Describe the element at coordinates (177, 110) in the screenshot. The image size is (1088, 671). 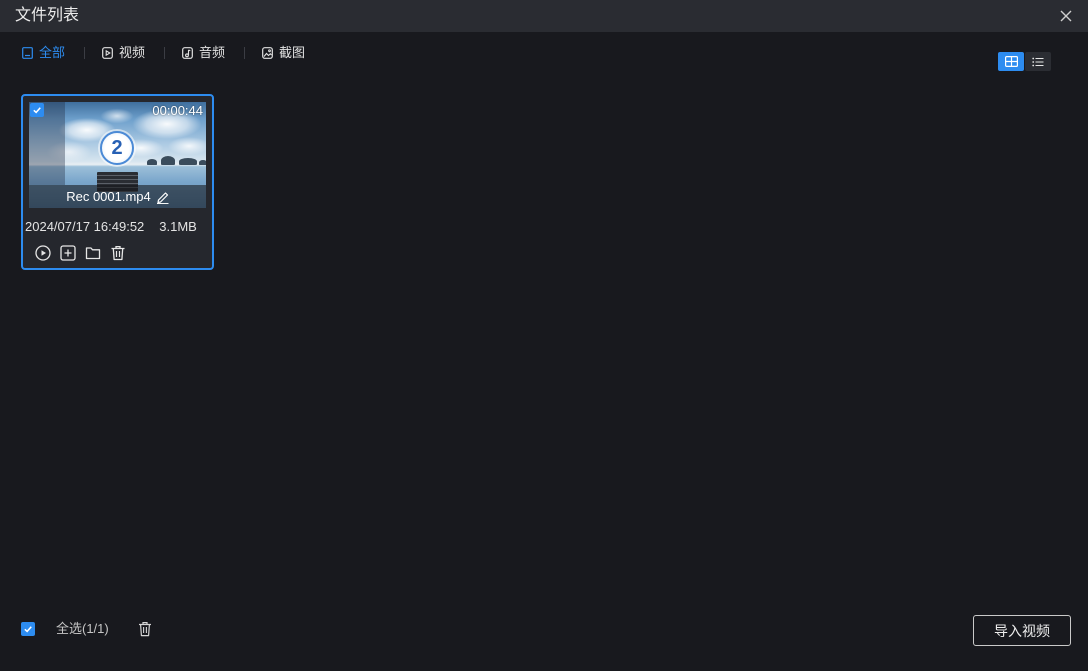
I see `video-duration: 00:00:44` at that location.